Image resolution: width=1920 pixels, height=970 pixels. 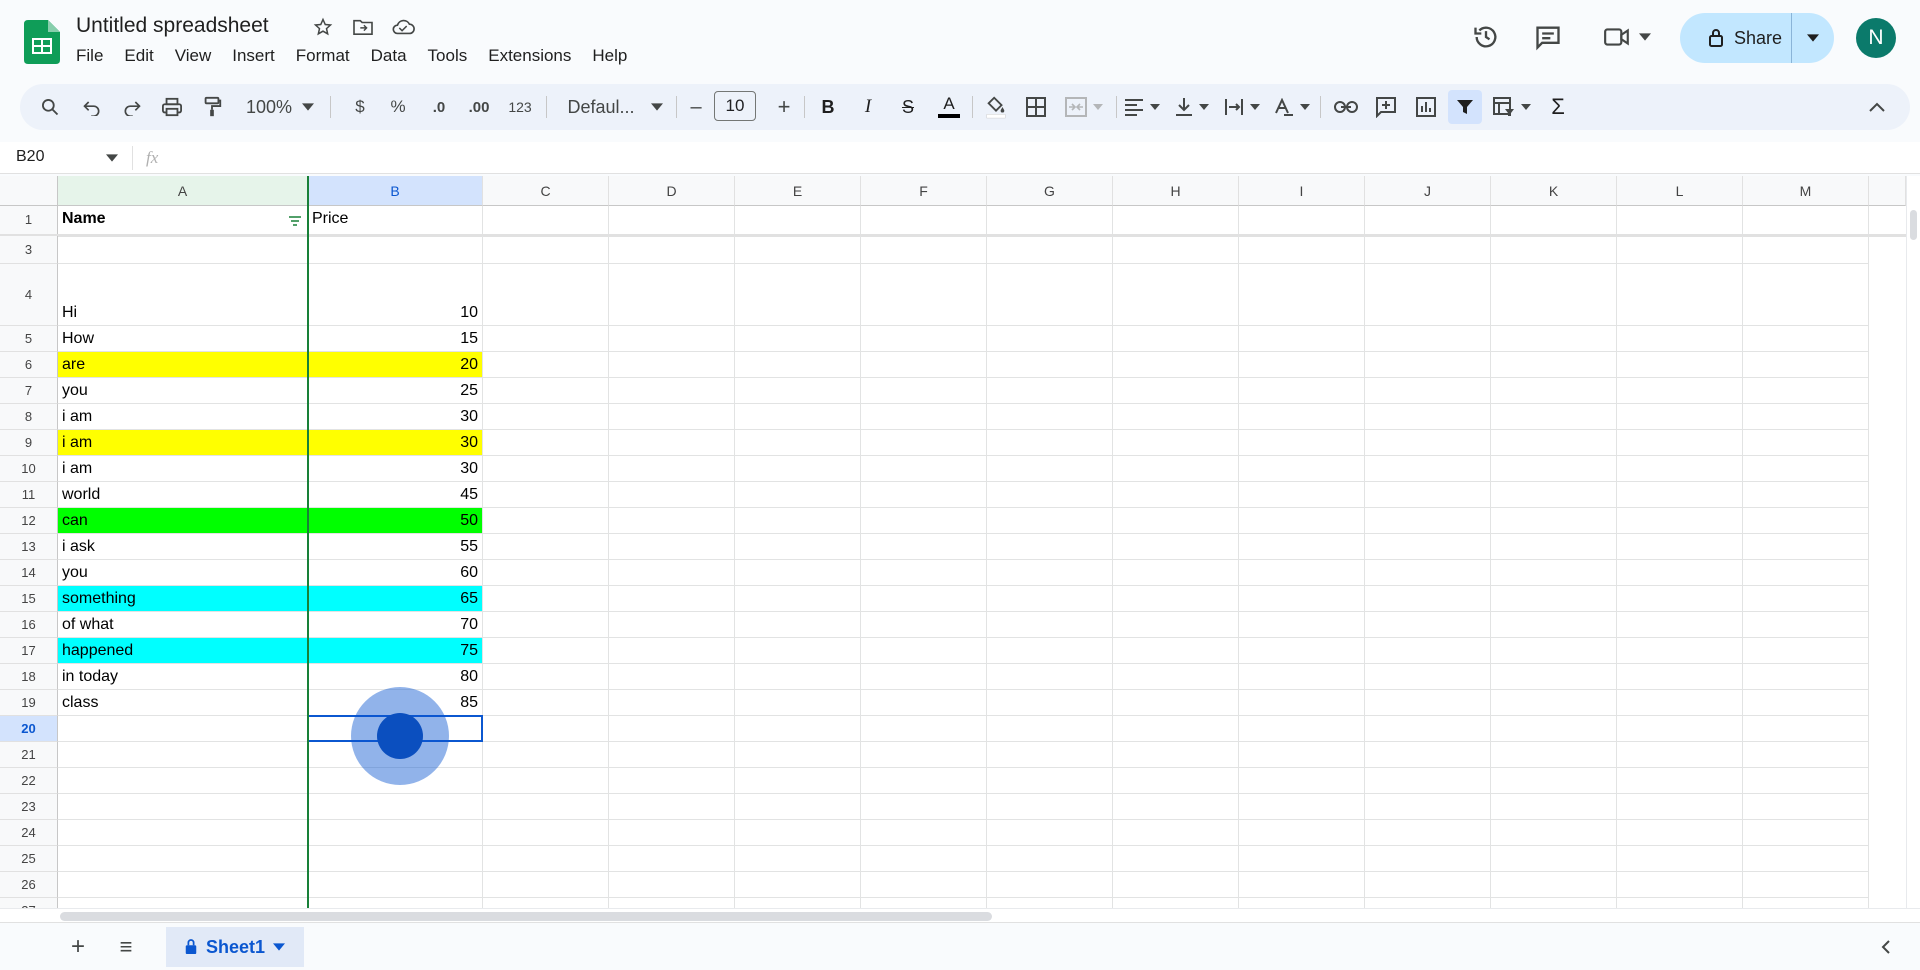 I want to click on insert-comment-icon, so click(x=1386, y=107).